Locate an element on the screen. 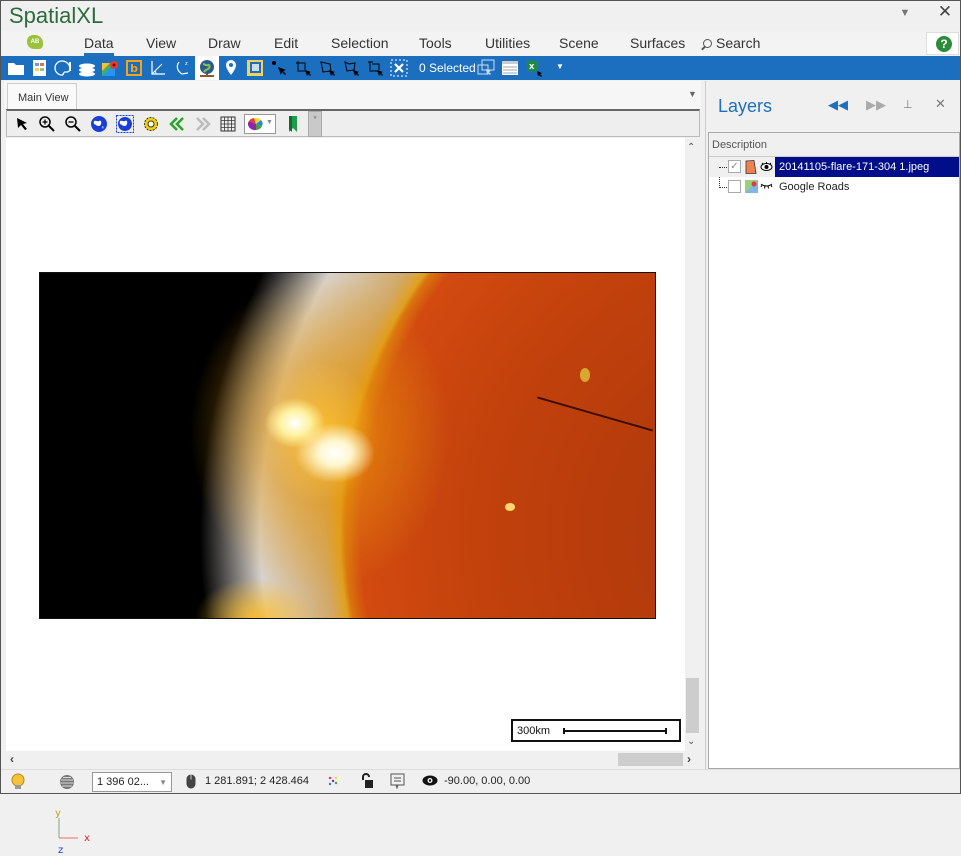 The image size is (961, 856). previous-extent-icon is located at coordinates (177, 124).